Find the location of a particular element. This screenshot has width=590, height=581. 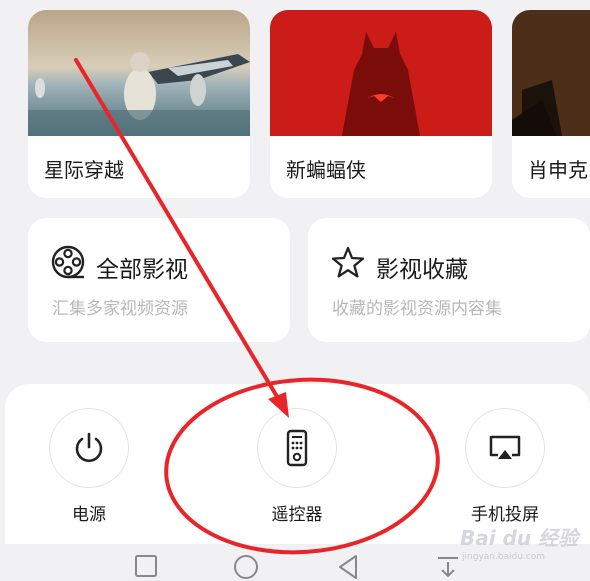

star-icon is located at coordinates (348, 262).